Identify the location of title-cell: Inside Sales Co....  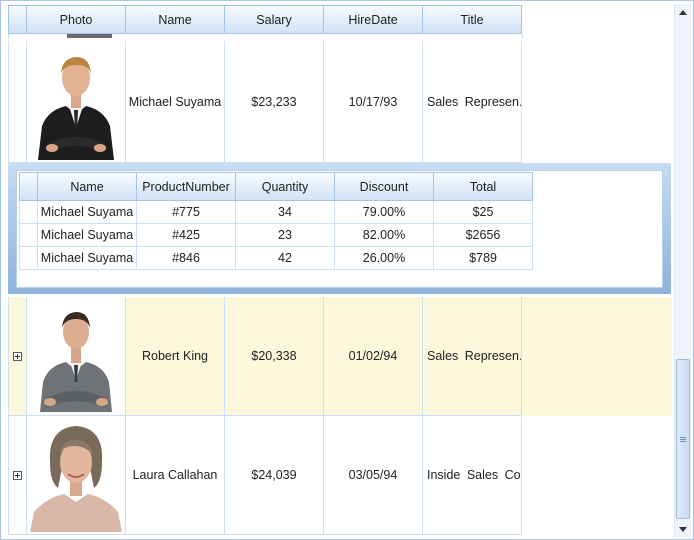
(472, 475).